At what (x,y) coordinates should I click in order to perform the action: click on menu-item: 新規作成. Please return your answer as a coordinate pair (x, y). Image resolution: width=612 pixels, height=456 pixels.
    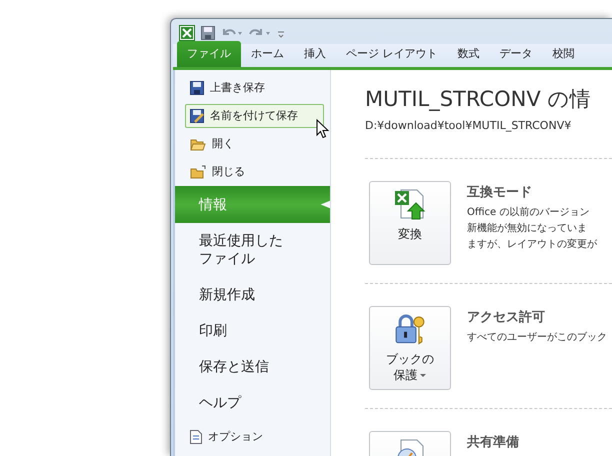
    Looking at the image, I should click on (252, 295).